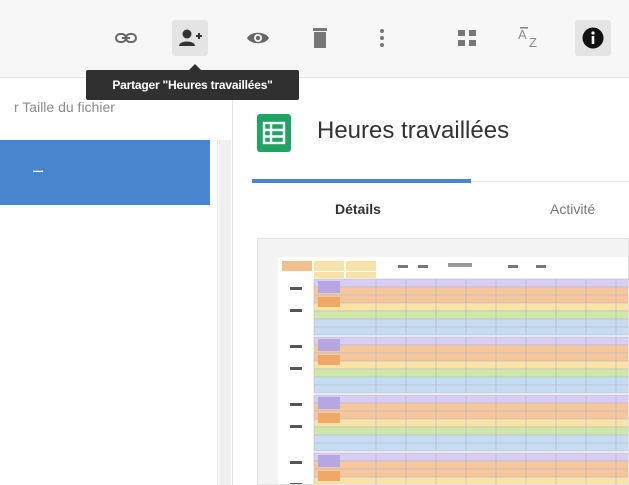 This screenshot has height=485, width=629. I want to click on active-tab-indicator, so click(361, 181).